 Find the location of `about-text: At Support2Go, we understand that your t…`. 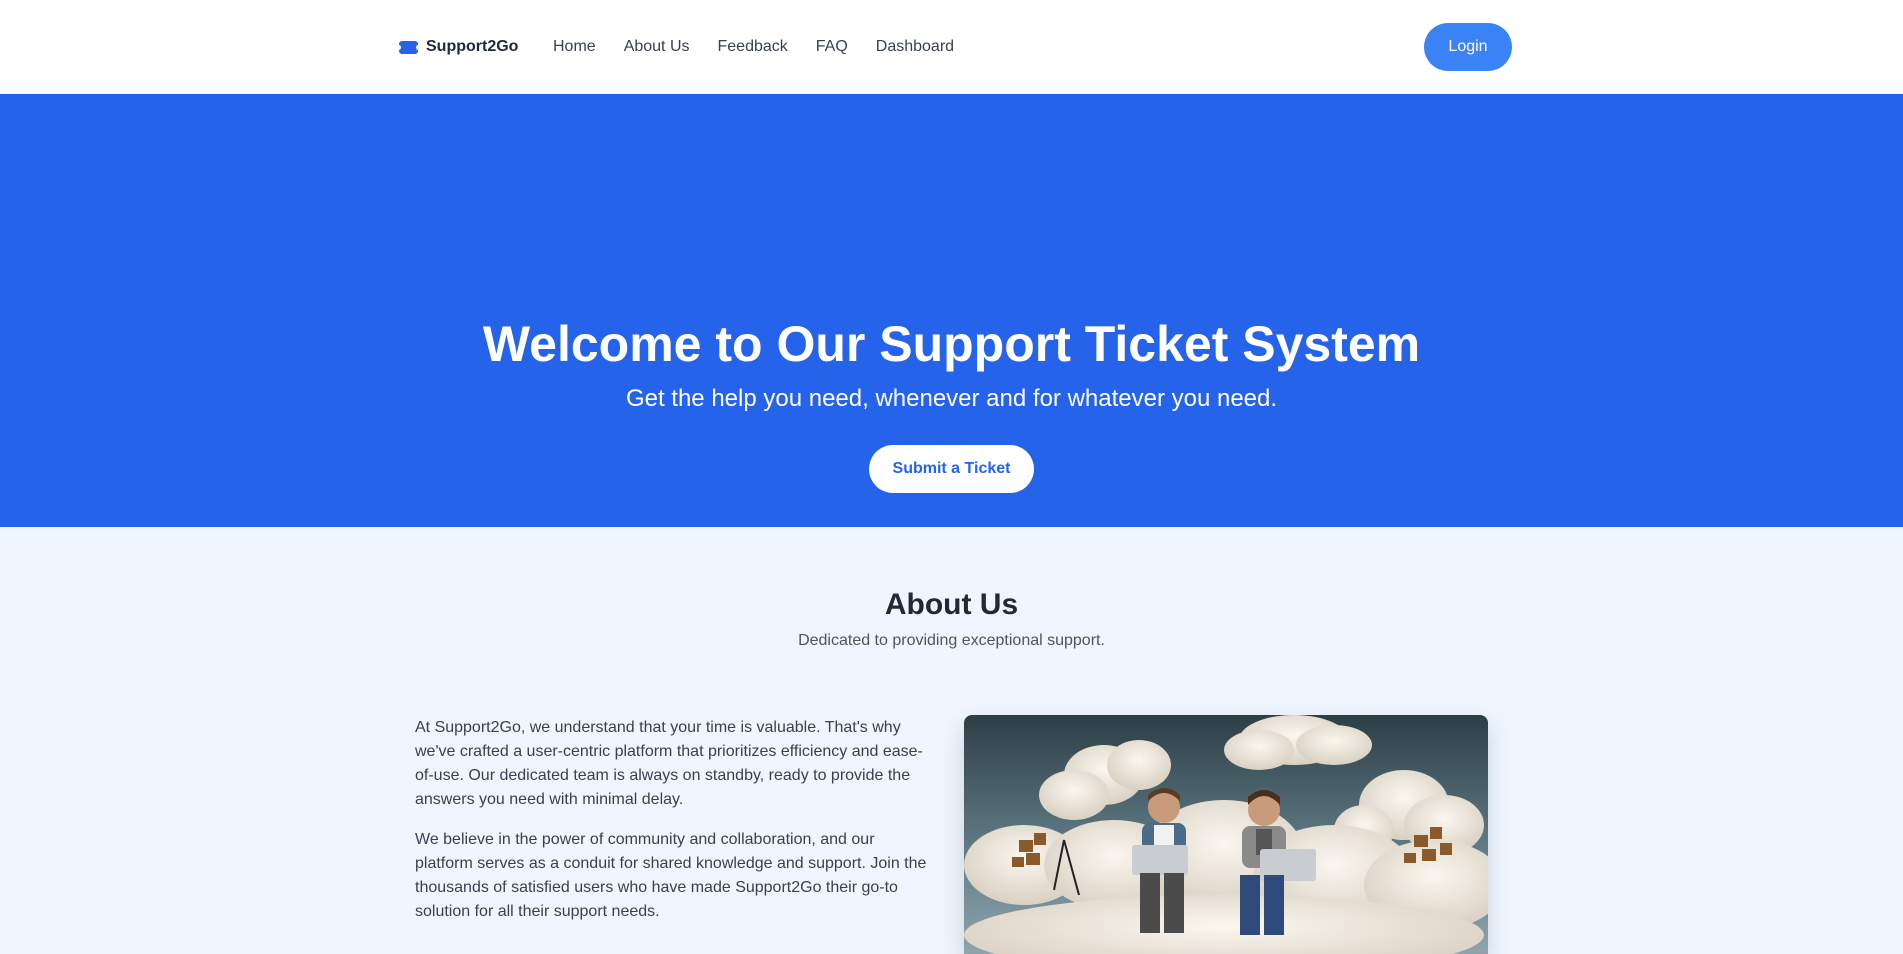

about-text: At Support2Go, we understand that your t… is located at coordinates (674, 820).